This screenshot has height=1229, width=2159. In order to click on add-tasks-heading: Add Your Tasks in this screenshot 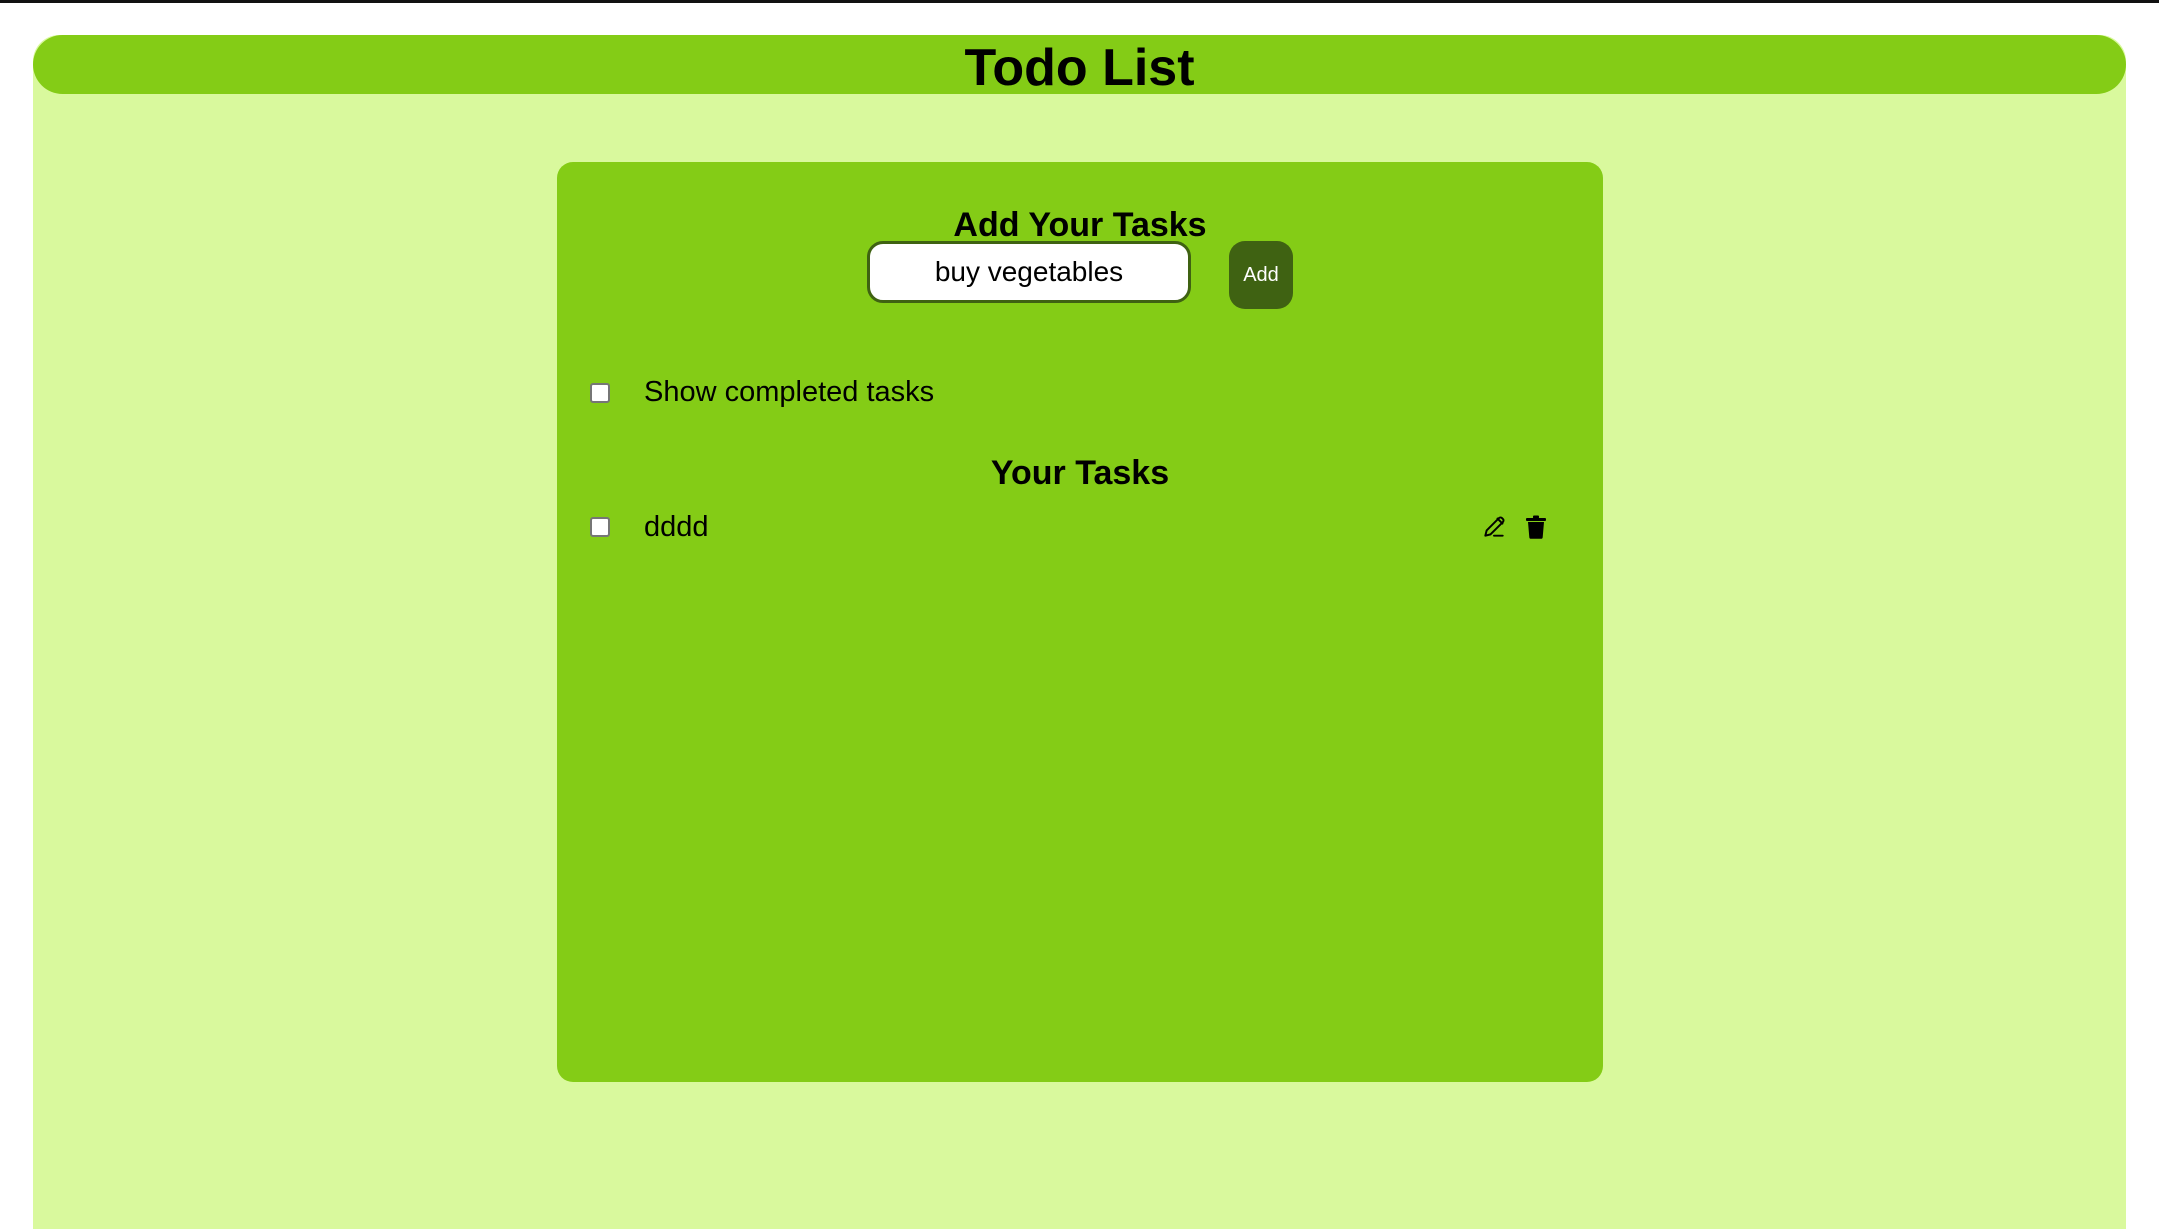, I will do `click(1080, 225)`.